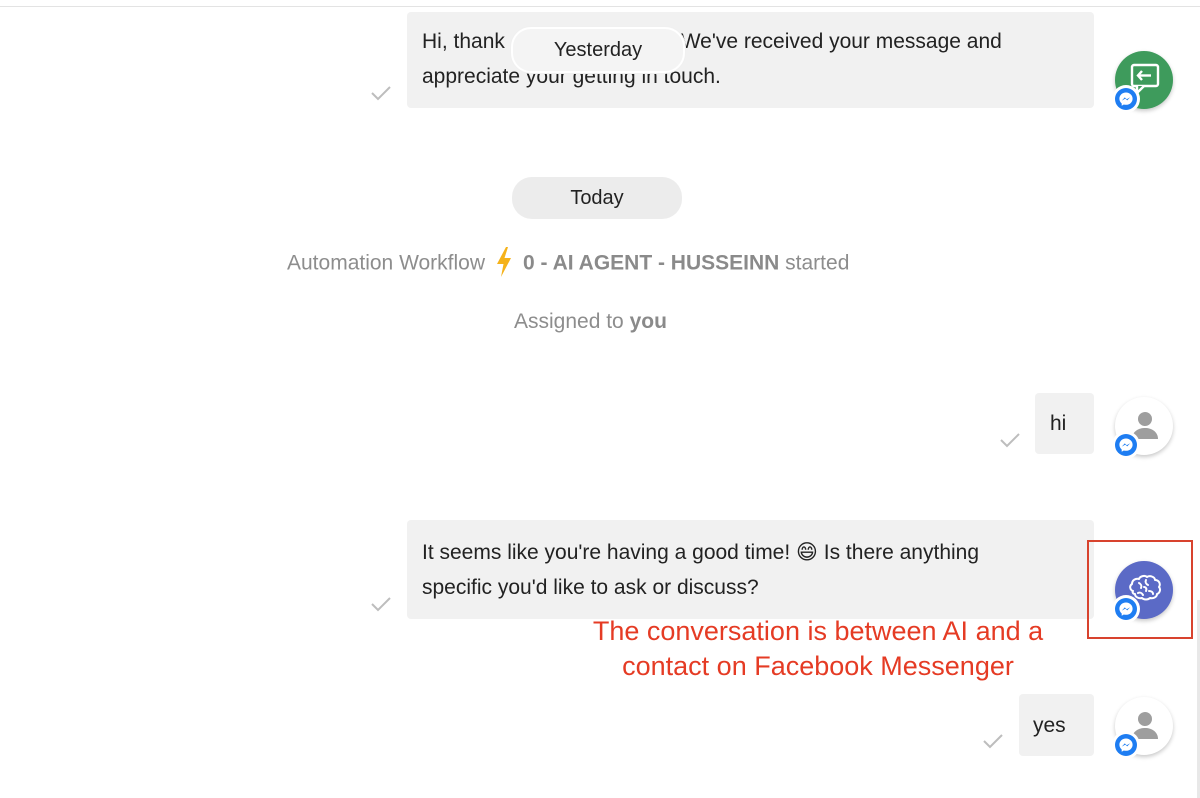  I want to click on assigned-target: you, so click(648, 321).